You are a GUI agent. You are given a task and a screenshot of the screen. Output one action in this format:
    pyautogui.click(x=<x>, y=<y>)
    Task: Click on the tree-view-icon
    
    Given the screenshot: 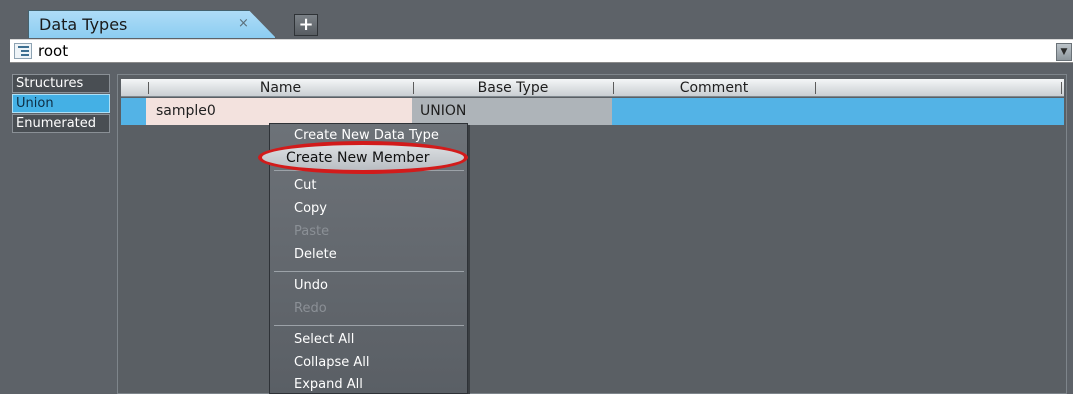 What is the action you would take?
    pyautogui.click(x=23, y=51)
    